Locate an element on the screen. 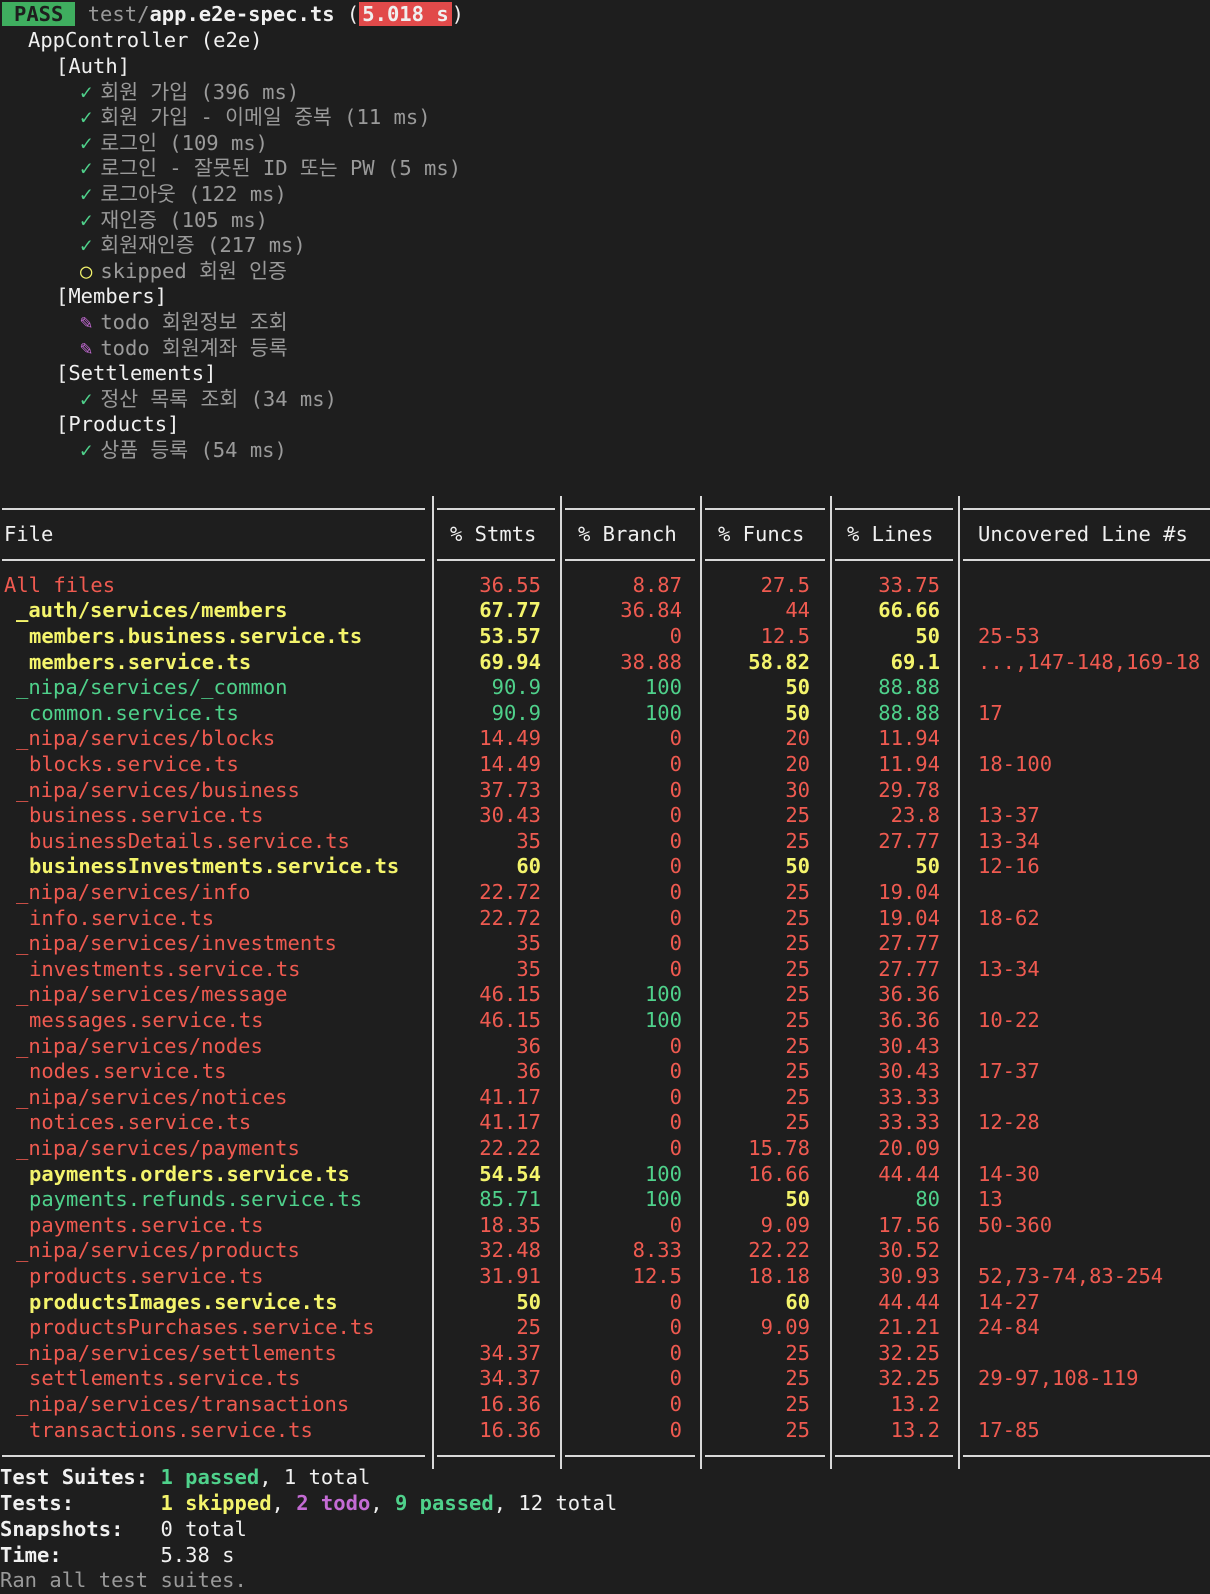 Image resolution: width=1210 pixels, height=1594 pixels. test-name: skipped 회원 인증 is located at coordinates (193, 270).